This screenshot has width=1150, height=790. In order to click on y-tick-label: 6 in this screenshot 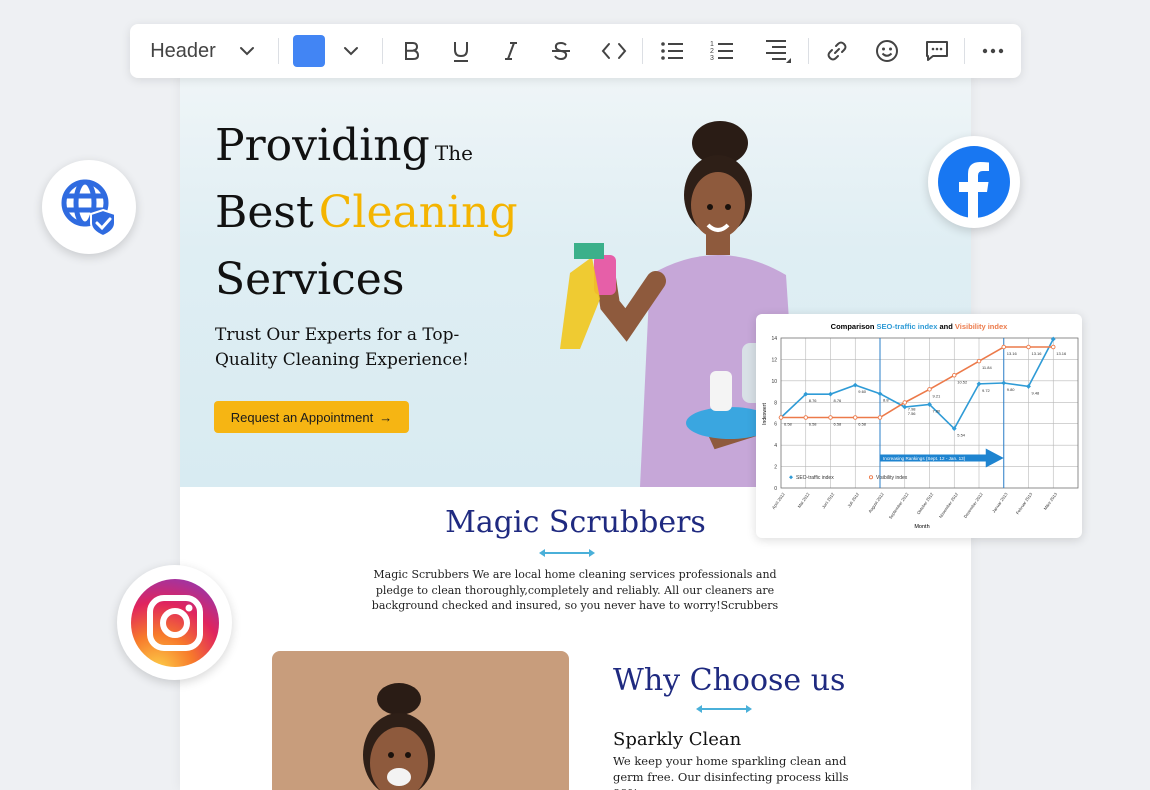, I will do `click(775, 425)`.